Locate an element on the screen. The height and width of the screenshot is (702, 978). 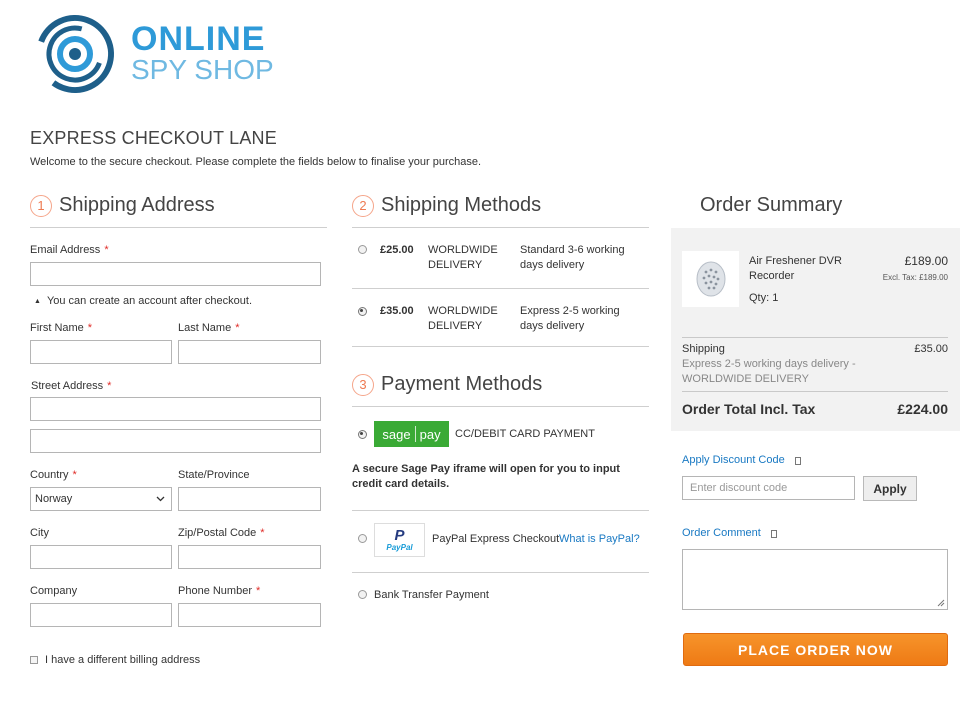
triangle-up-icon: ▲ is located at coordinates (37, 301).